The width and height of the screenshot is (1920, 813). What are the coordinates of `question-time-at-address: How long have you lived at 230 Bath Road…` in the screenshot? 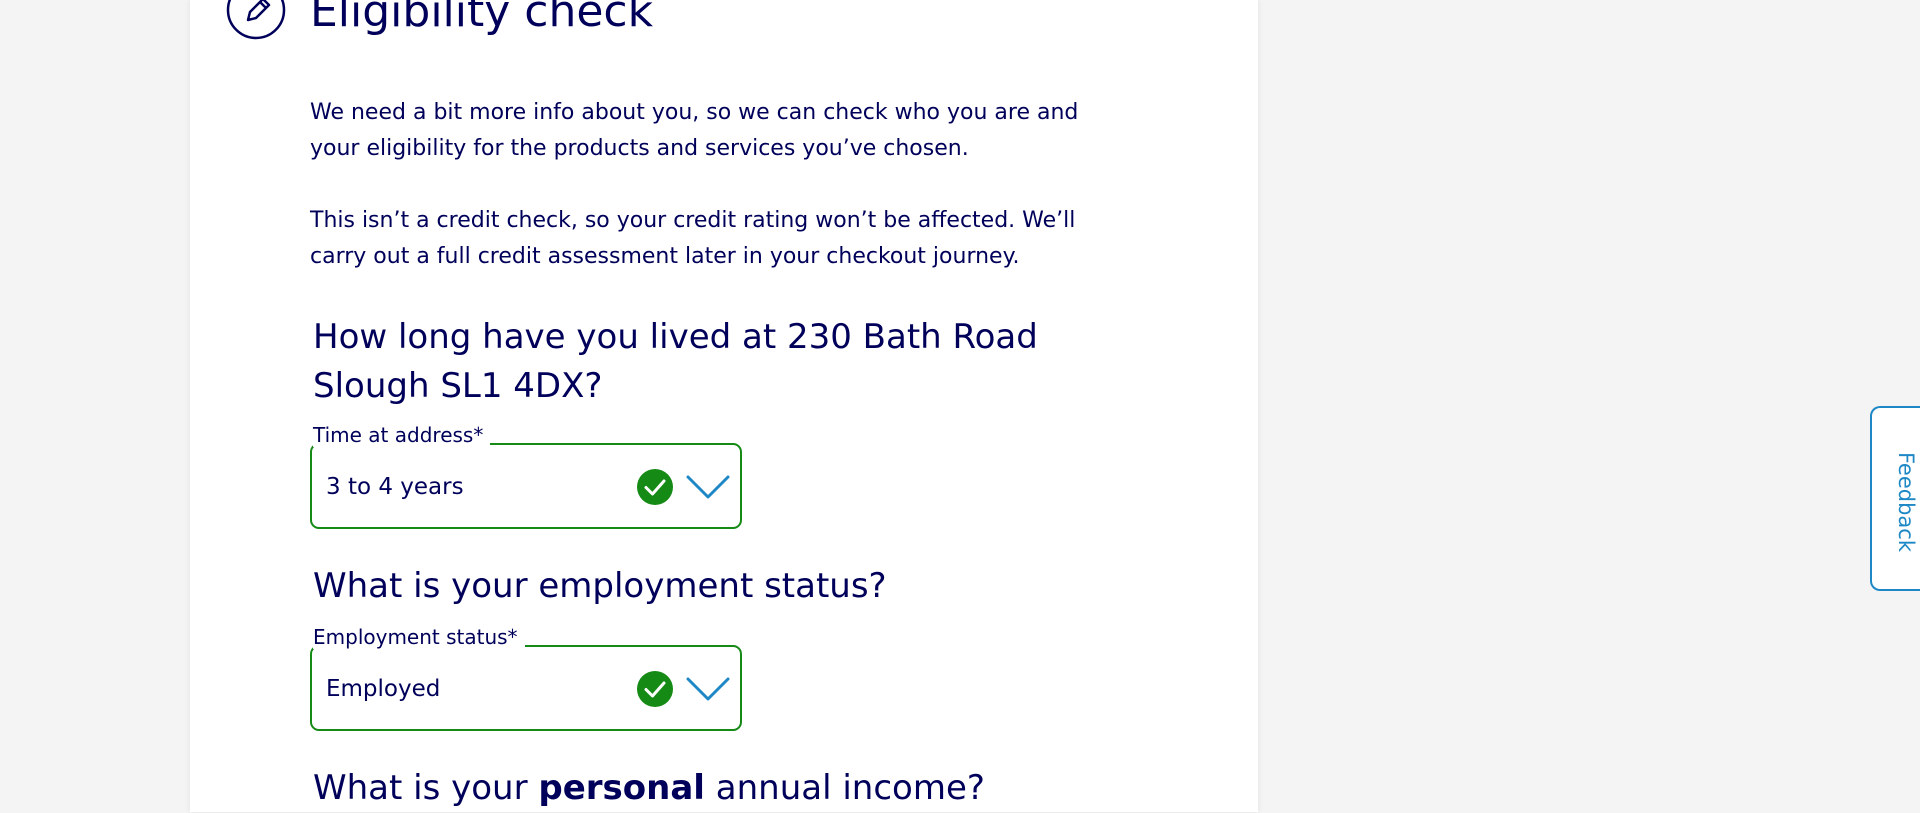 It's located at (675, 361).